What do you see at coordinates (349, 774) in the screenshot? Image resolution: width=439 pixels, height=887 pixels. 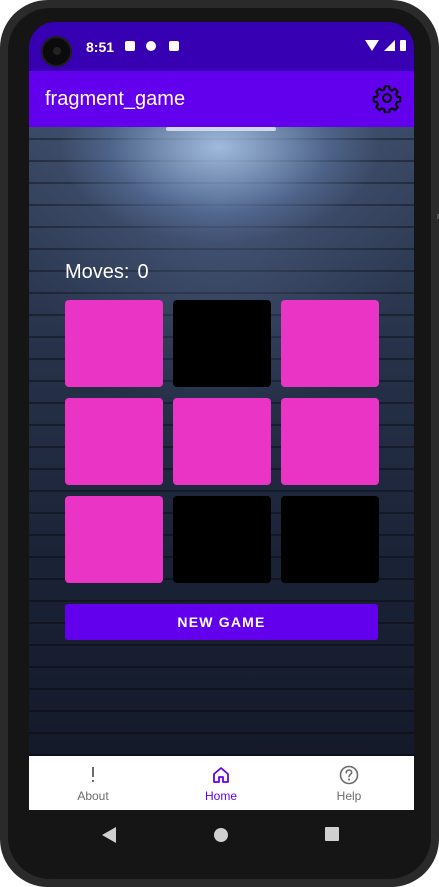 I see `help-circle-icon` at bounding box center [349, 774].